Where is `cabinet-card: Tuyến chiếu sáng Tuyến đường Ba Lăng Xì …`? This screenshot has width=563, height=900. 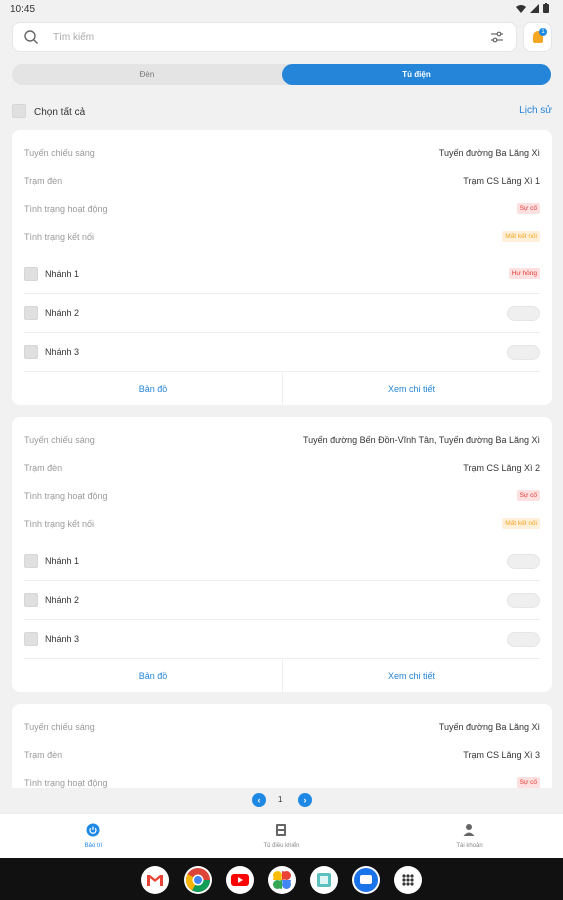
cabinet-card: Tuyến chiếu sáng Tuyến đường Ba Lăng Xì … is located at coordinates (282, 746).